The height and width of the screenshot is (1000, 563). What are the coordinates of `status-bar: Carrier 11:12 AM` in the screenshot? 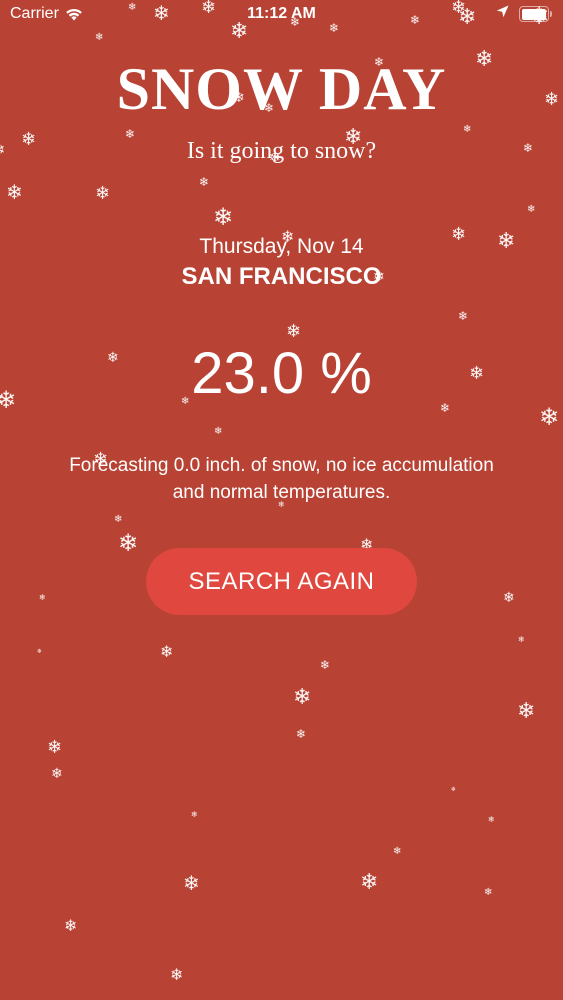 It's located at (281, 15).